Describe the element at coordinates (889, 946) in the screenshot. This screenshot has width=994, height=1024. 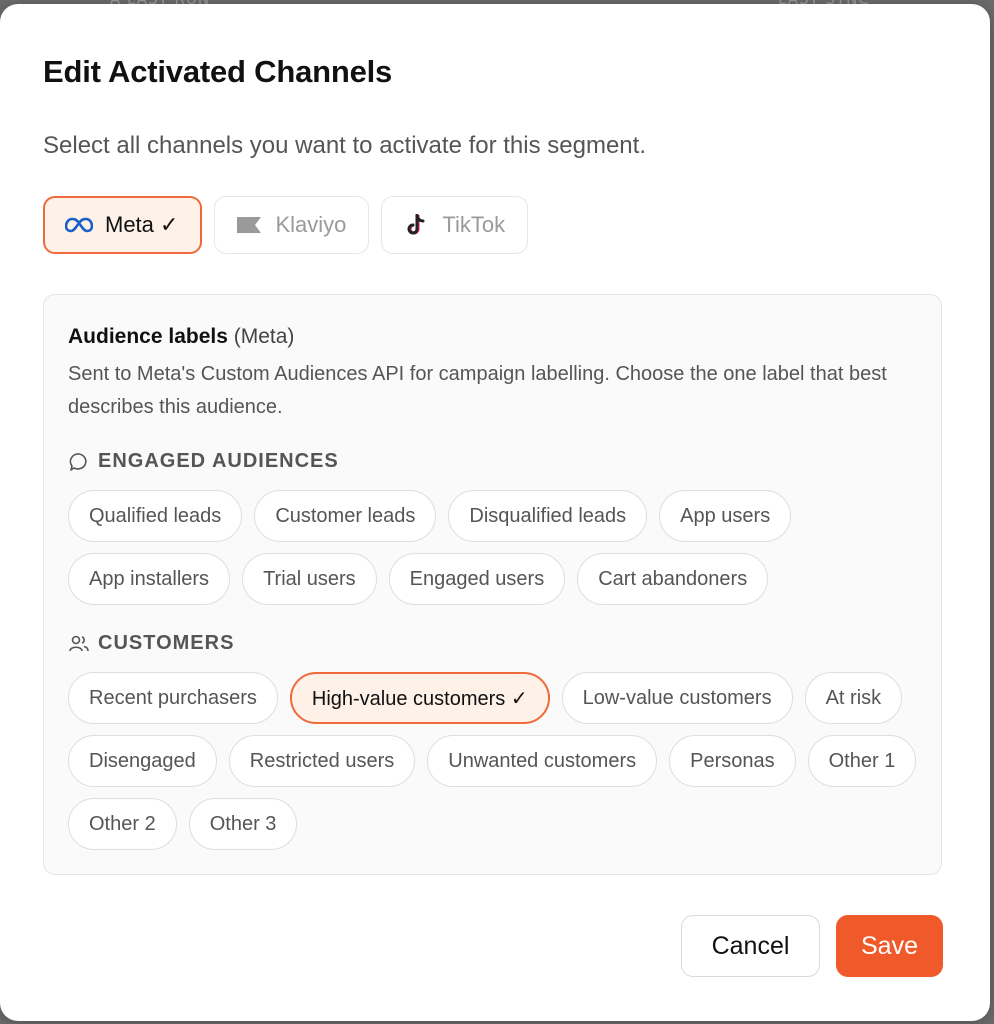
I see `save-button: Save` at that location.